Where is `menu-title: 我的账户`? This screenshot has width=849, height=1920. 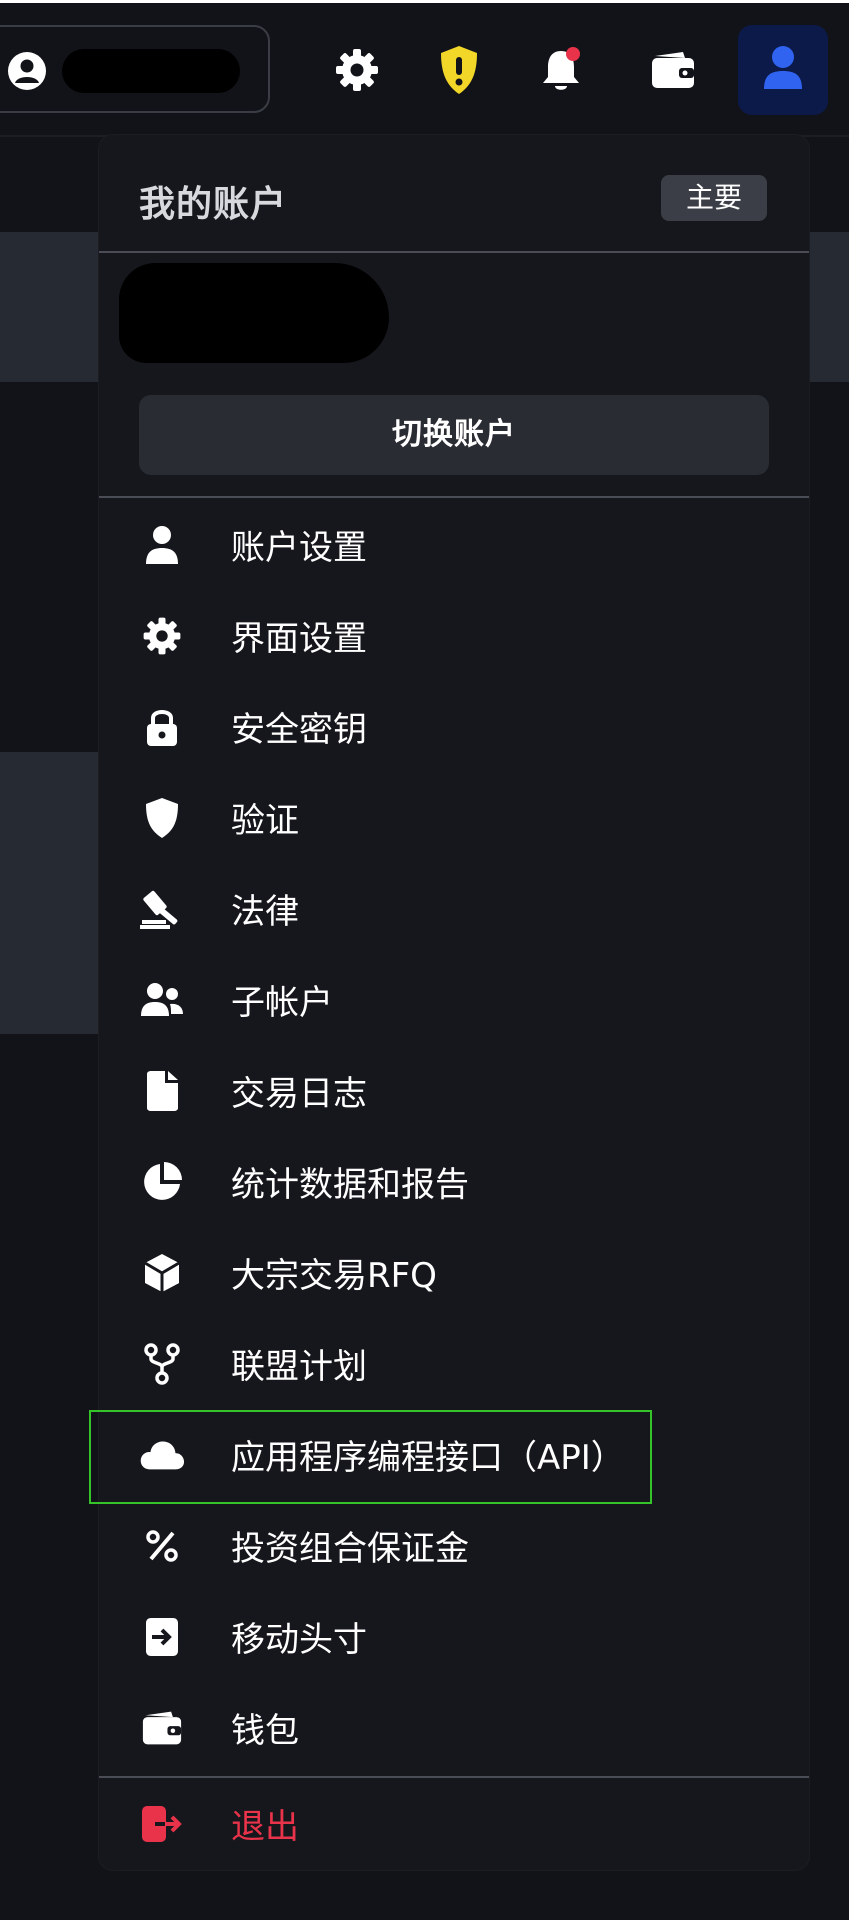
menu-title: 我的账户 is located at coordinates (213, 204).